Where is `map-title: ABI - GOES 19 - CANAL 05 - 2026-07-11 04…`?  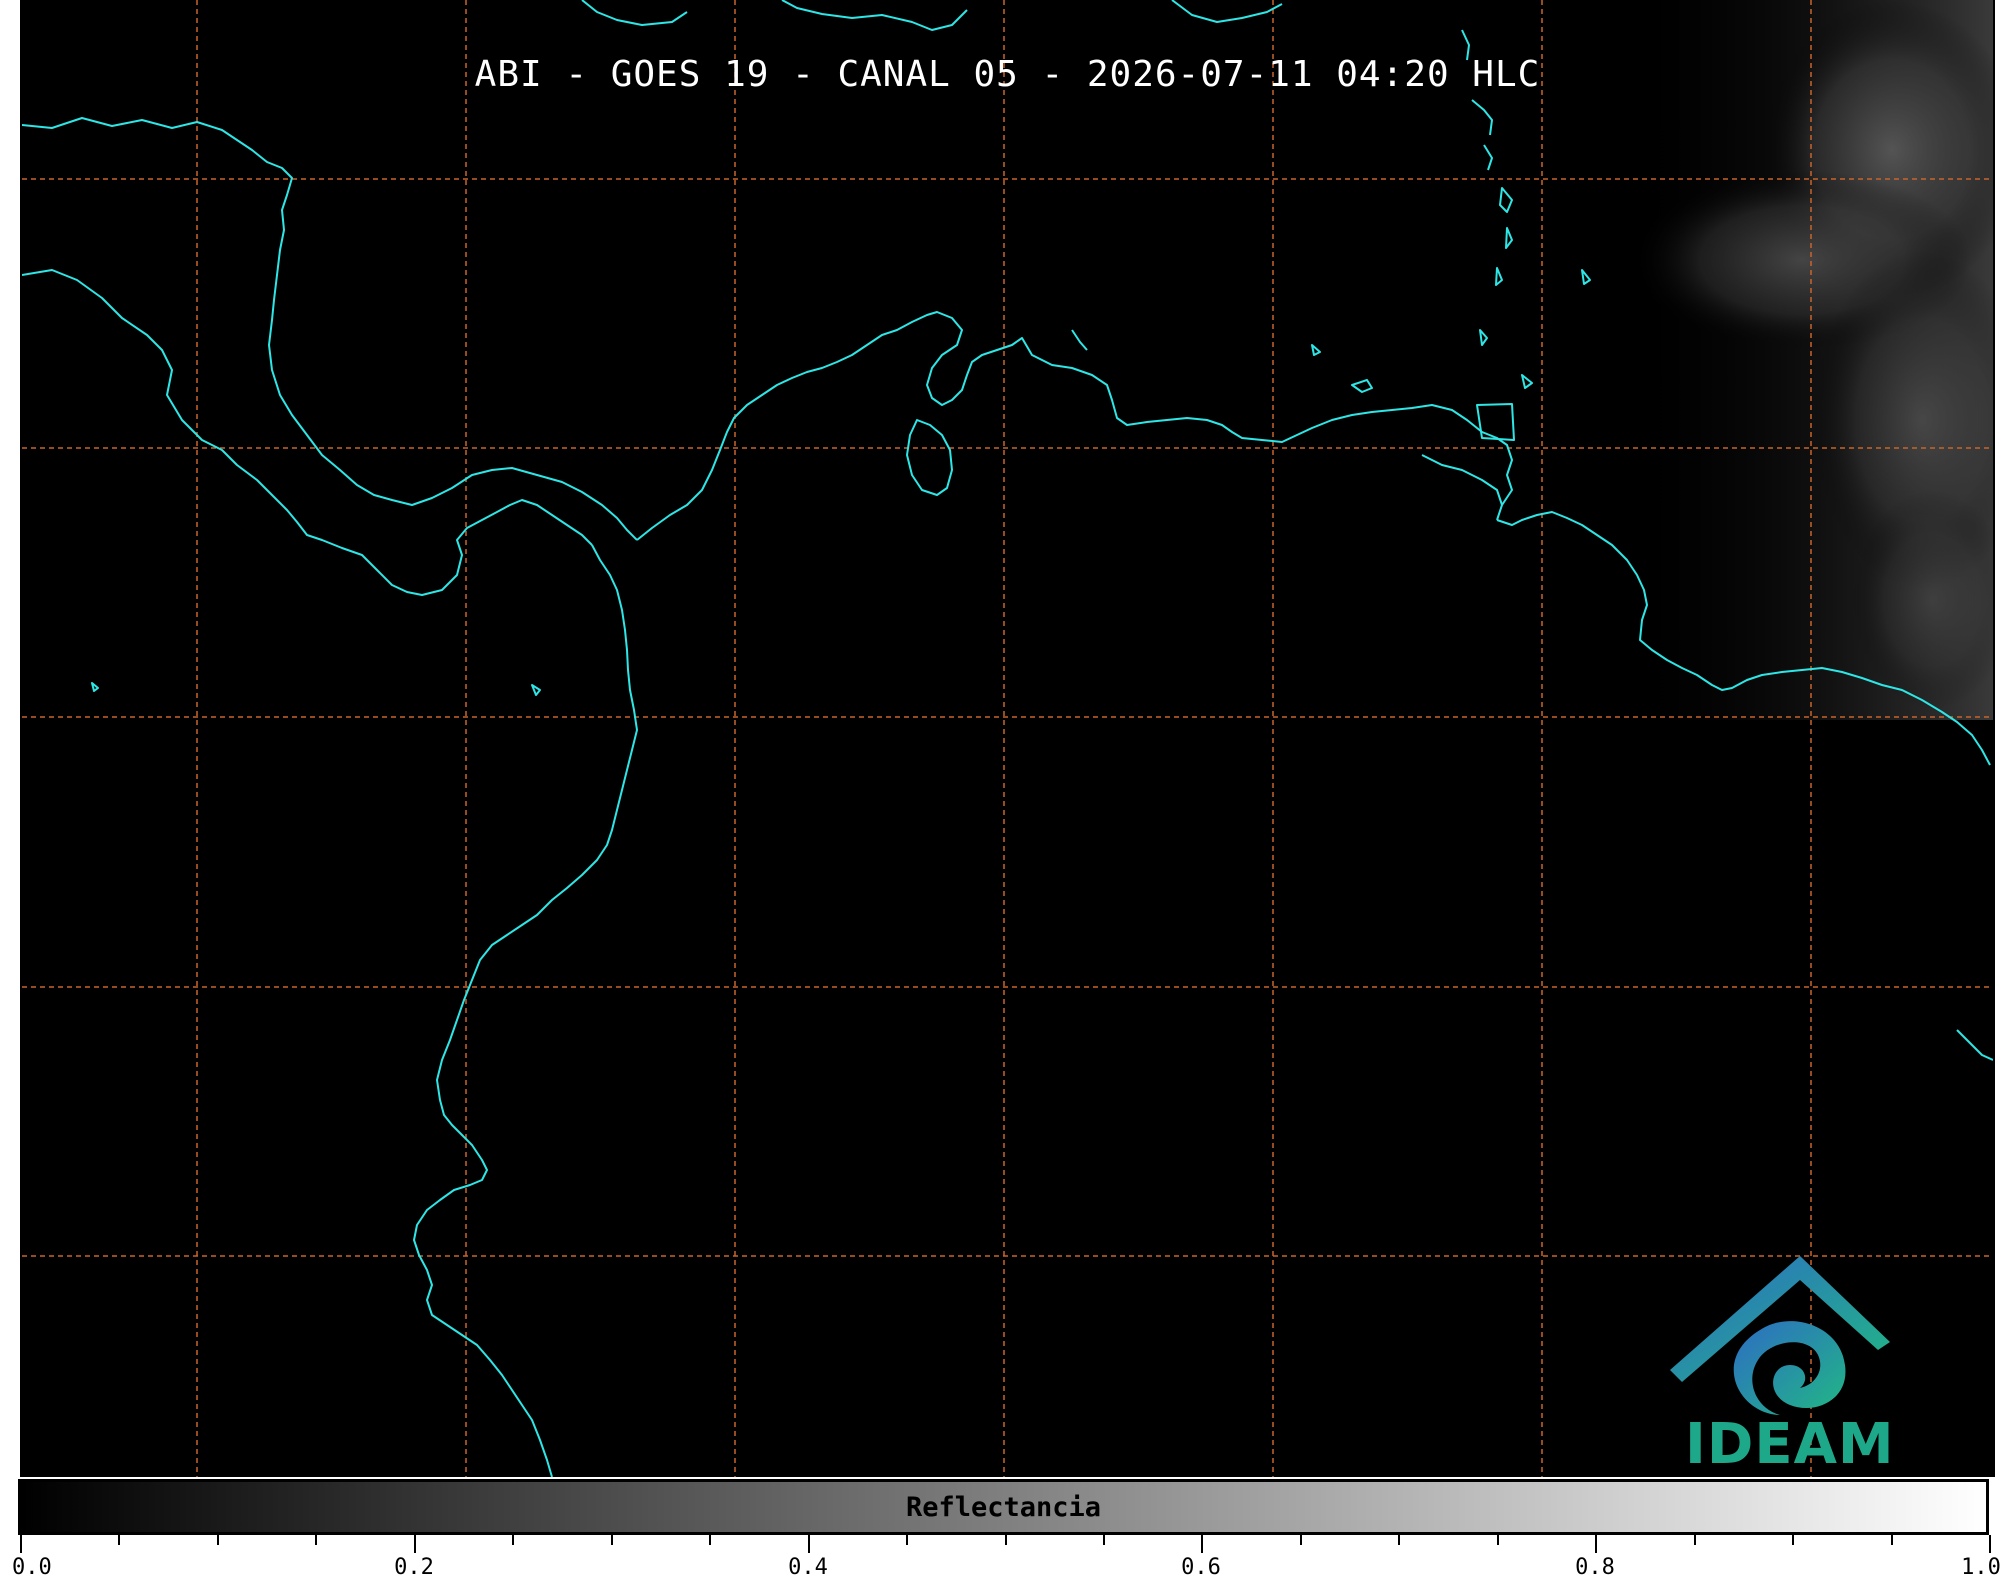 map-title: ABI - GOES 19 - CANAL 05 - 2026-07-11 04… is located at coordinates (1007, 74).